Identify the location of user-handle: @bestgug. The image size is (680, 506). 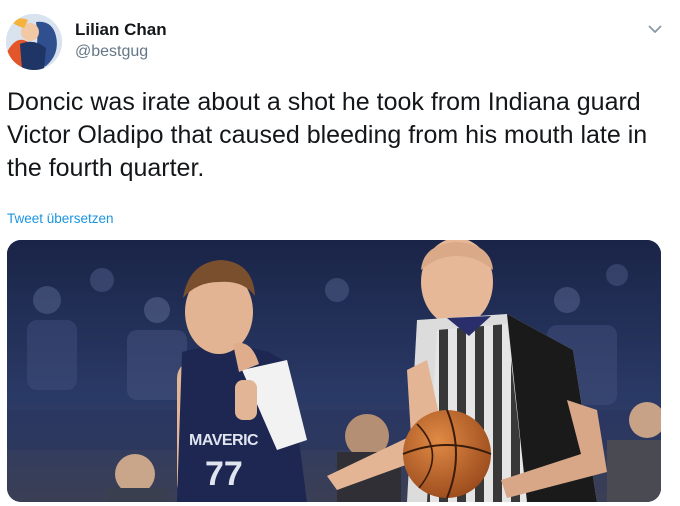
(111, 52).